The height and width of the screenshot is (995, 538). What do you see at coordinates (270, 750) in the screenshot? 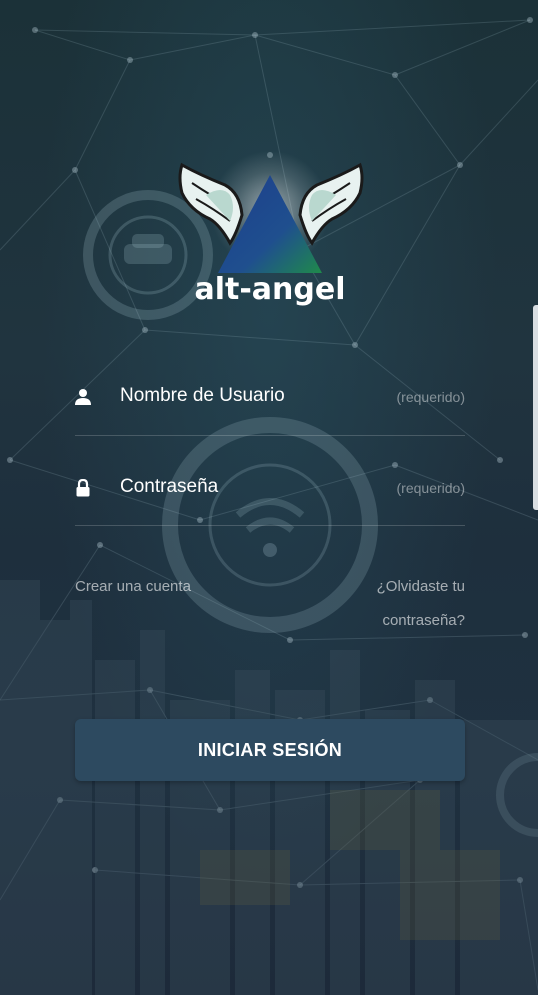
I see `login-button: INICIAR SESIÓN` at bounding box center [270, 750].